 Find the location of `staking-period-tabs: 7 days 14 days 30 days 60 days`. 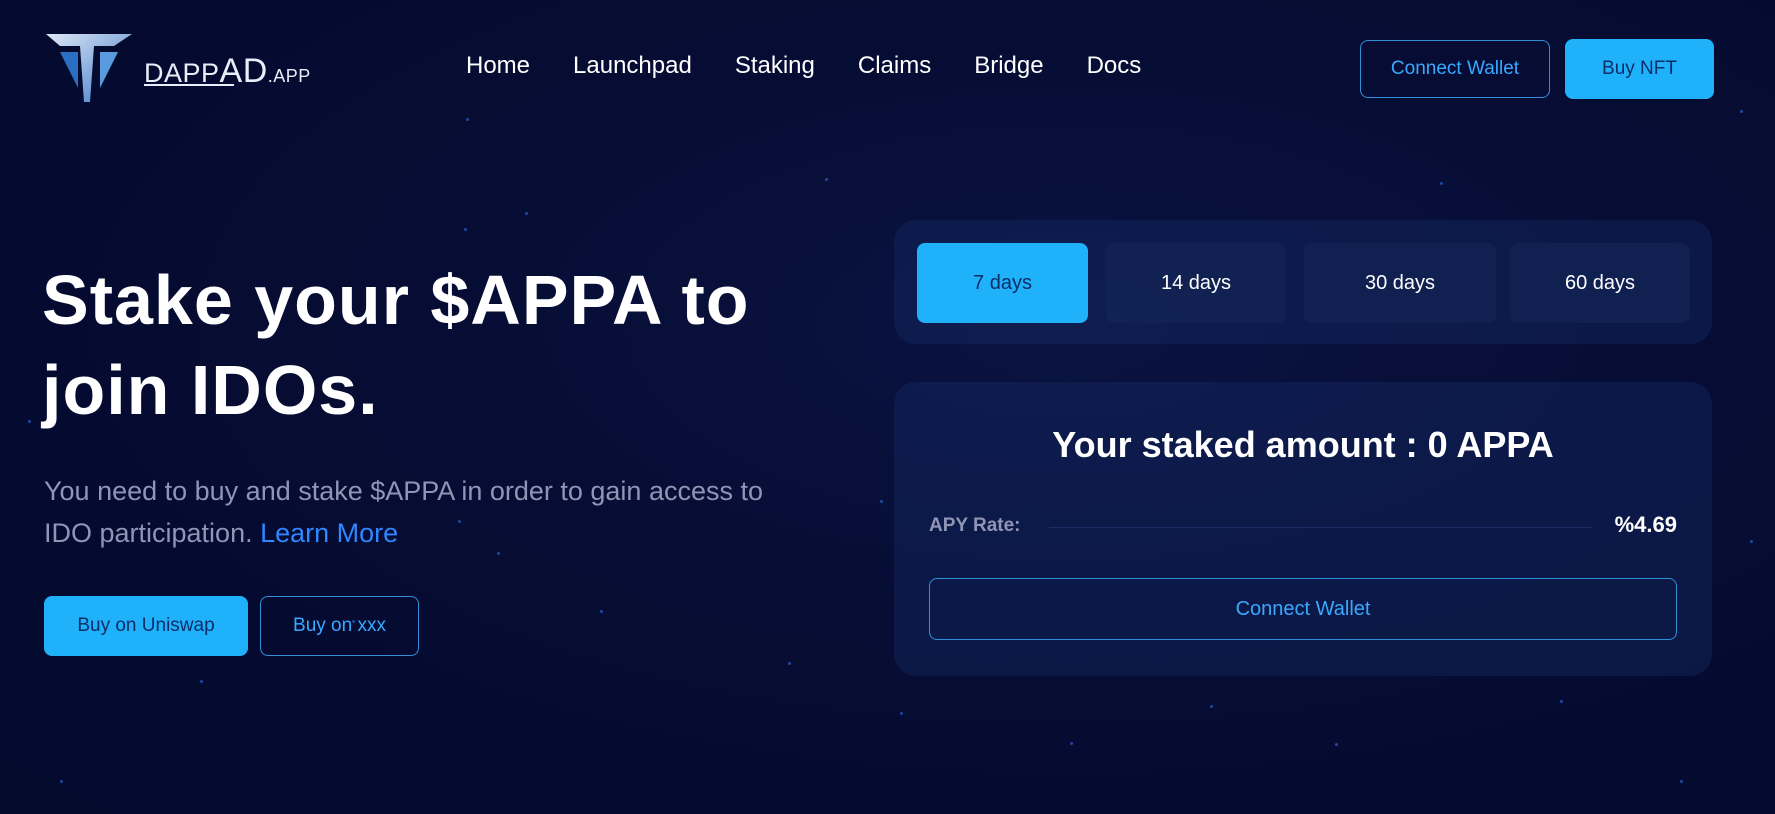

staking-period-tabs: 7 days 14 days 30 days 60 days is located at coordinates (1303, 282).